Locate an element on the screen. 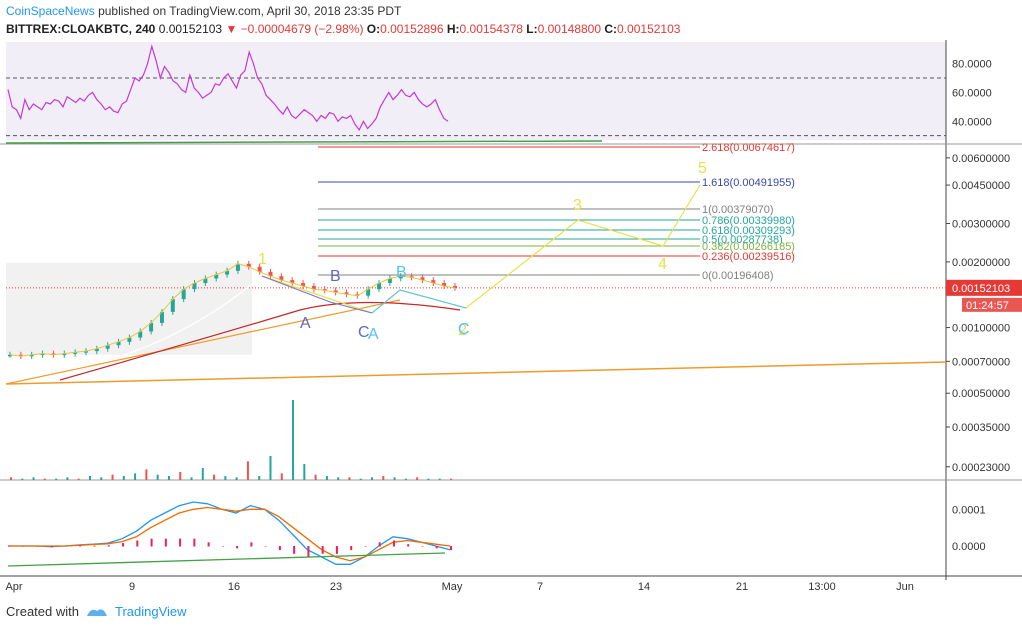 The image size is (1022, 630). low-label: L: is located at coordinates (532, 29).